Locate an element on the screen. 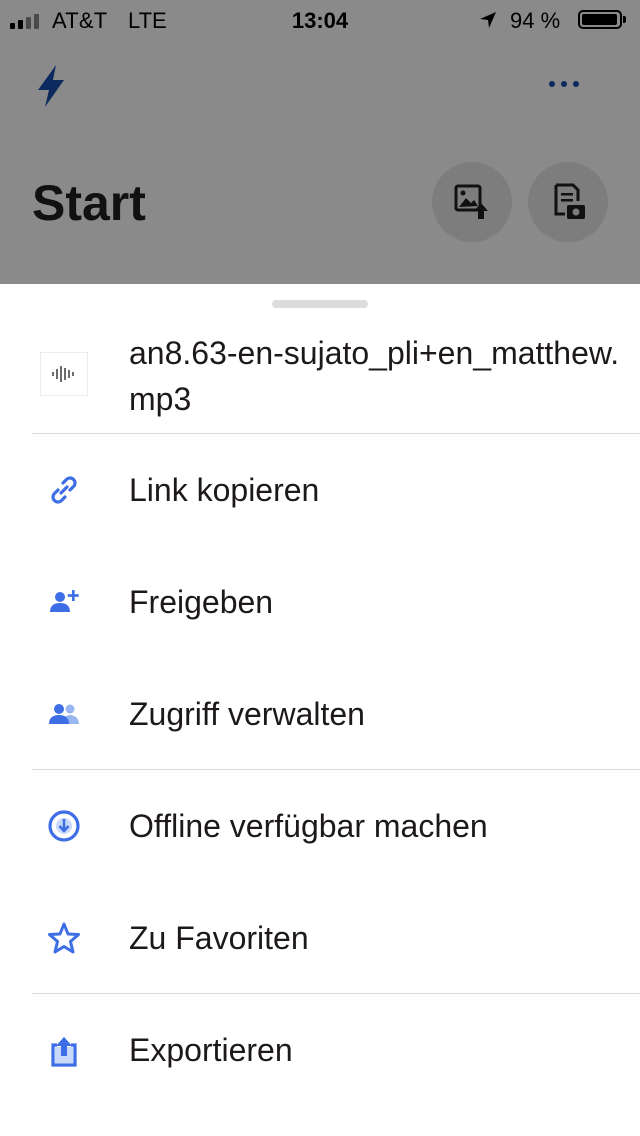 This screenshot has height=1136, width=640. scan-document-icon is located at coordinates (569, 201).